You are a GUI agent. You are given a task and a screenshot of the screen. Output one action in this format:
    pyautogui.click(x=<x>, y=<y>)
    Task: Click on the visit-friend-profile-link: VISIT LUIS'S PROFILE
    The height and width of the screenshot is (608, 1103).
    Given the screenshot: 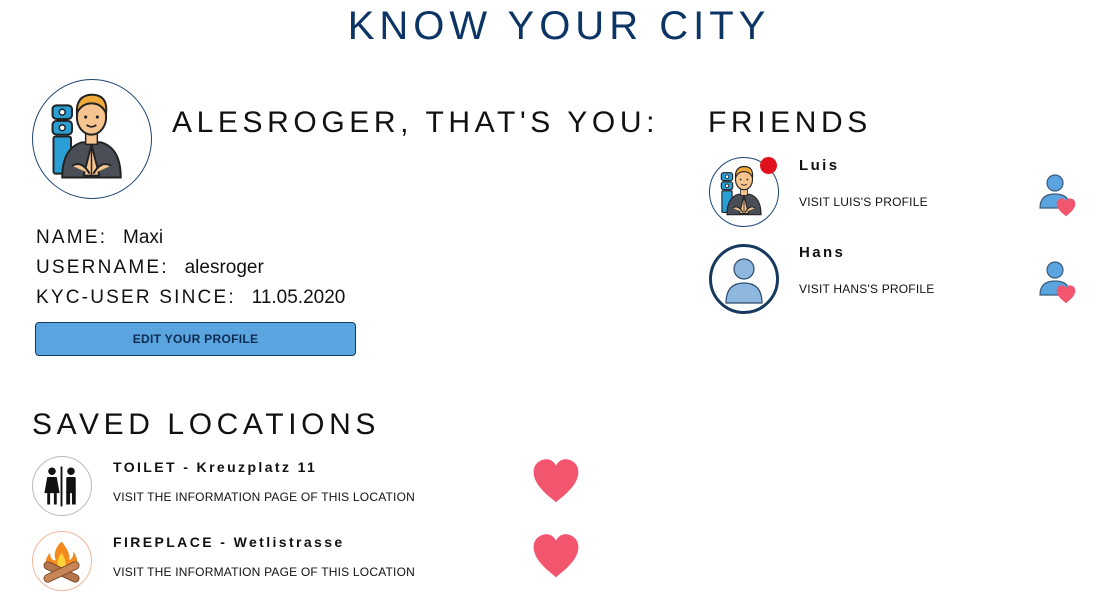 What is the action you would take?
    pyautogui.click(x=863, y=202)
    